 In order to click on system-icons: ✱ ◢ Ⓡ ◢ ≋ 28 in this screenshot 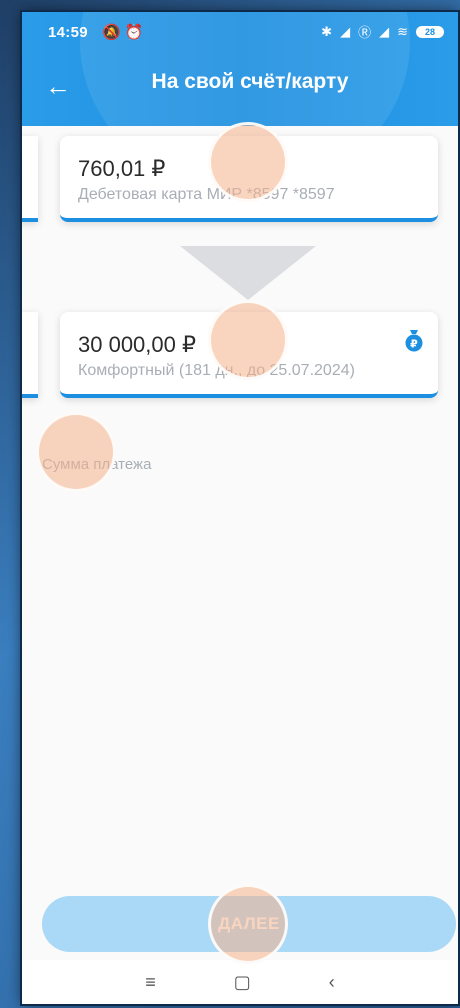, I will do `click(382, 31)`.